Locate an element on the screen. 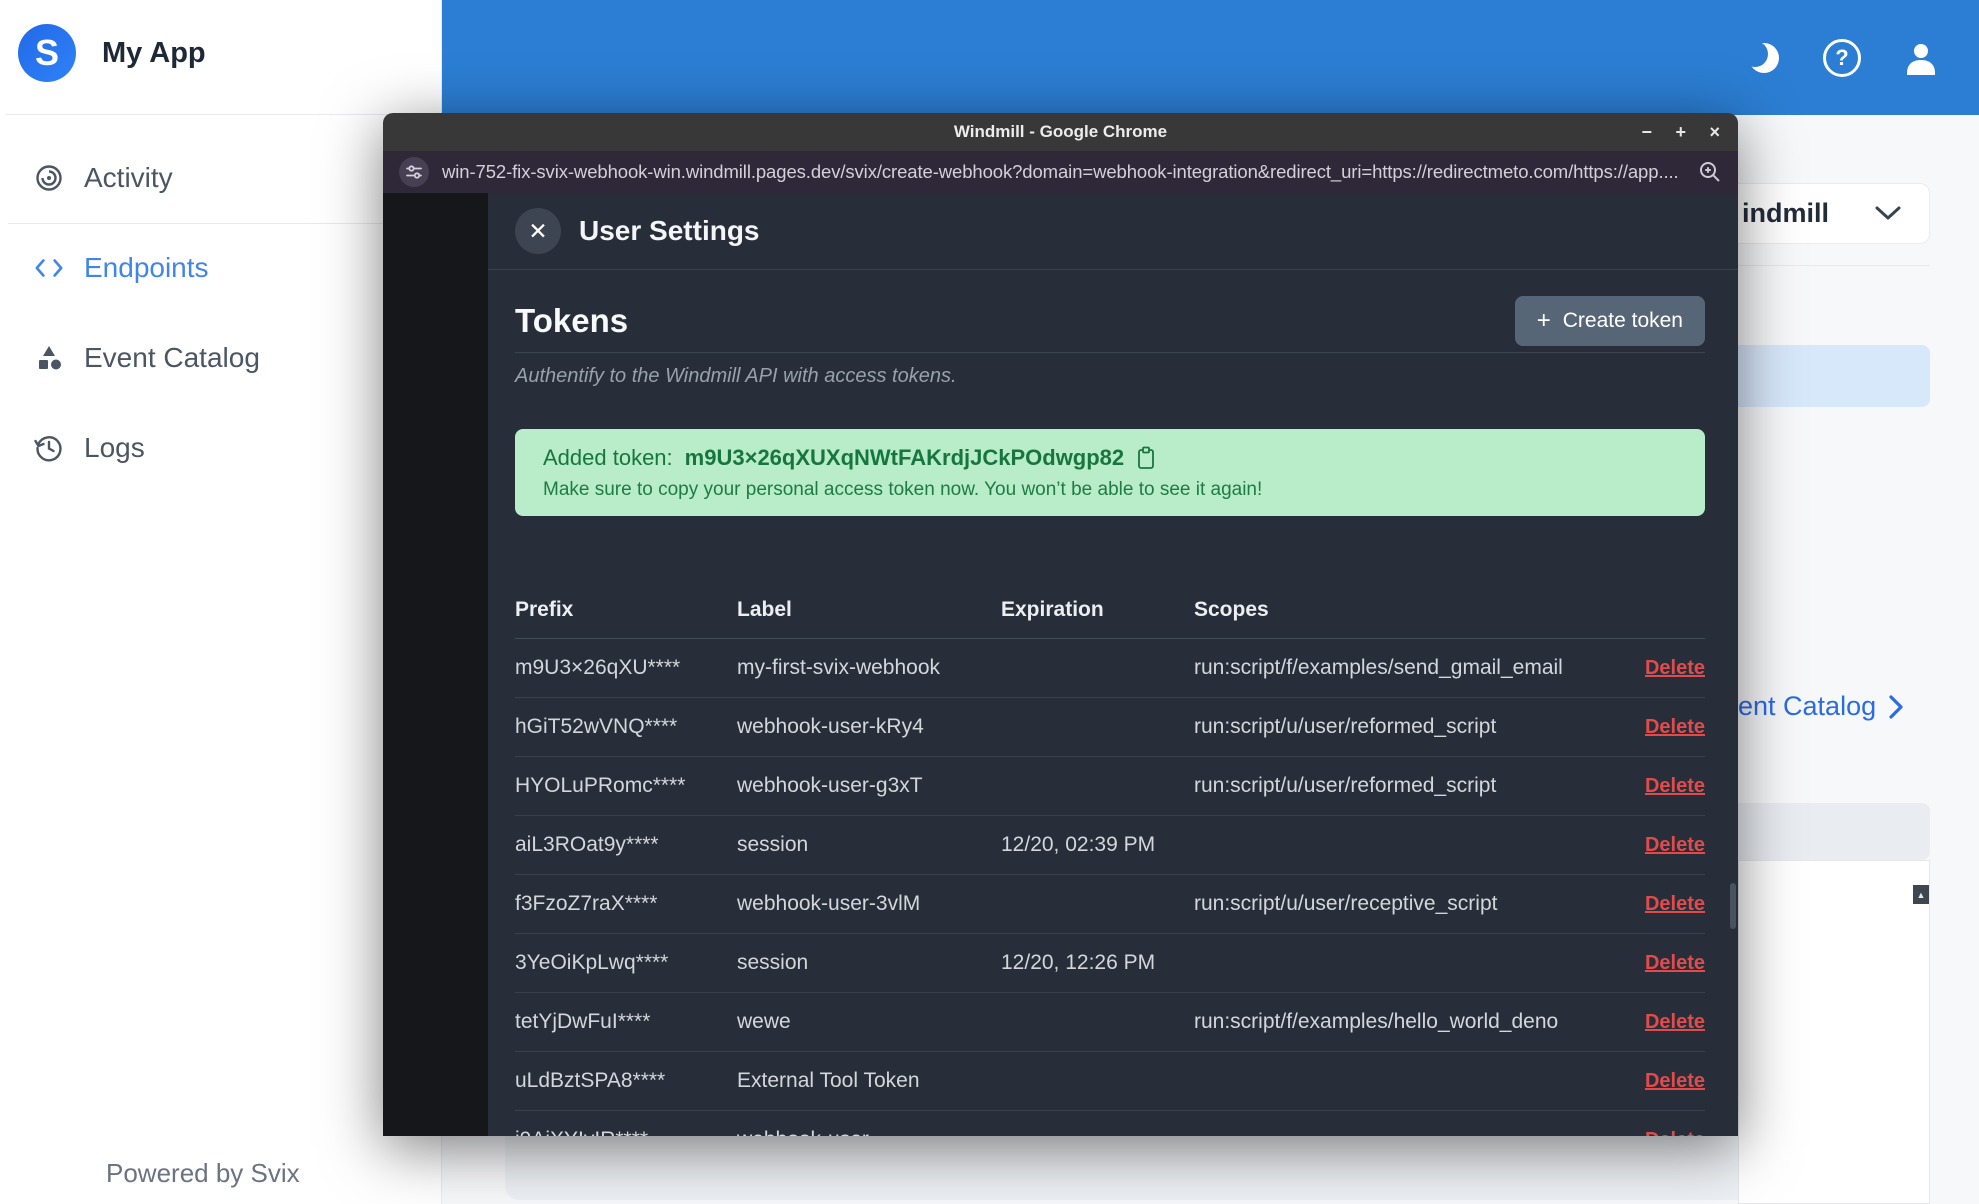  header-scopes: Scopes is located at coordinates (1402, 605).